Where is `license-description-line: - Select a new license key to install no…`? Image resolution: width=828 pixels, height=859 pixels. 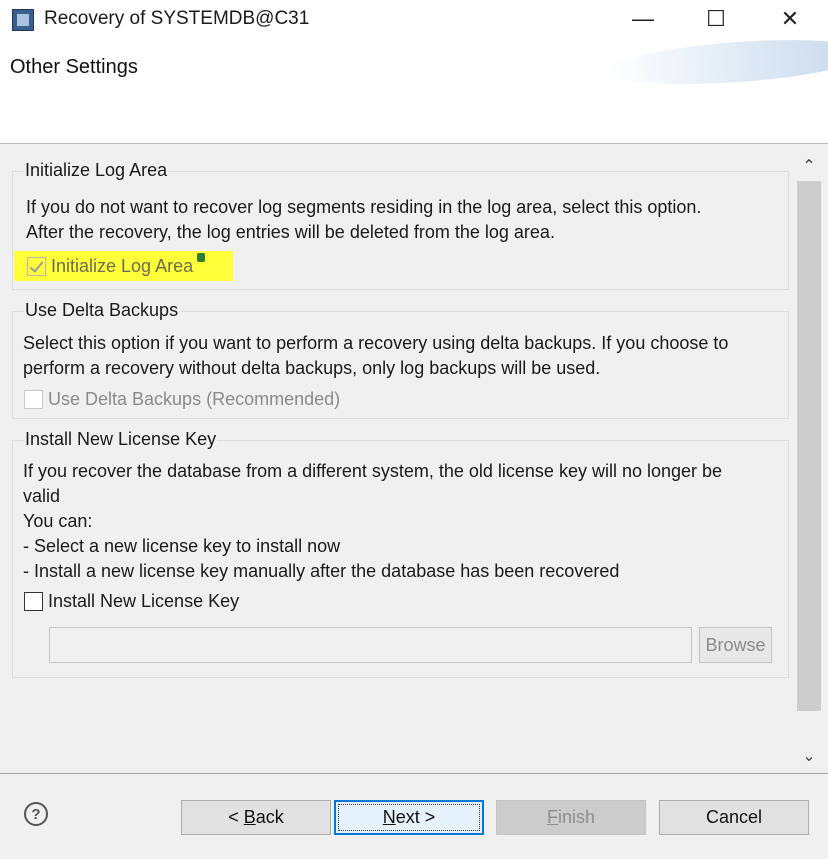 license-description-line: - Select a new license key to install no… is located at coordinates (182, 546).